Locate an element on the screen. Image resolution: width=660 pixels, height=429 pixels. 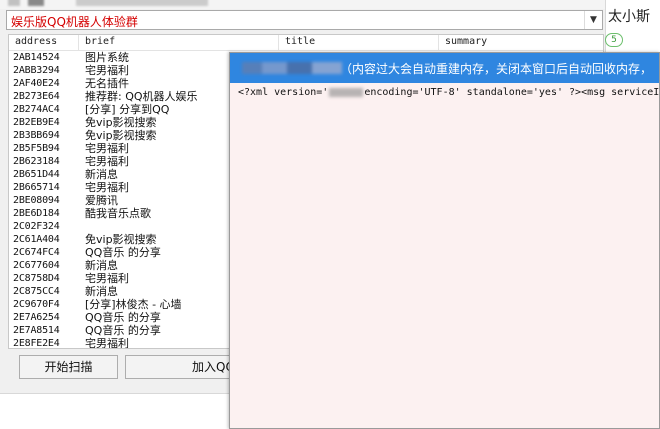
row-address: 2E8FE2E4 is located at coordinates (36, 343).